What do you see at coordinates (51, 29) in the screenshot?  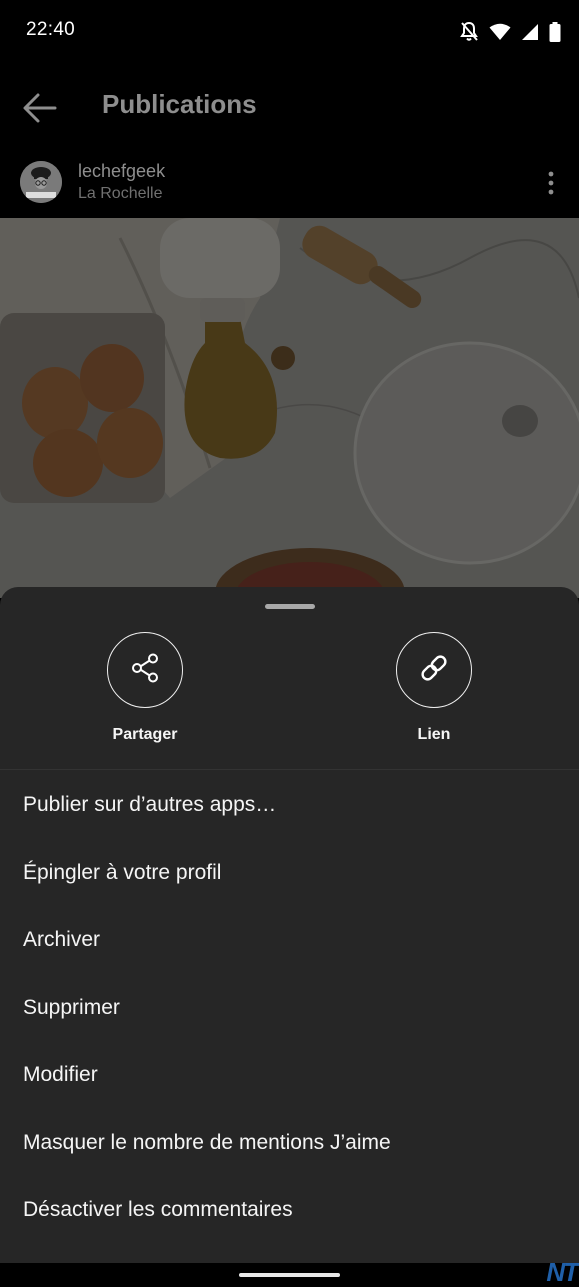 I see `status-time: 22:40` at bounding box center [51, 29].